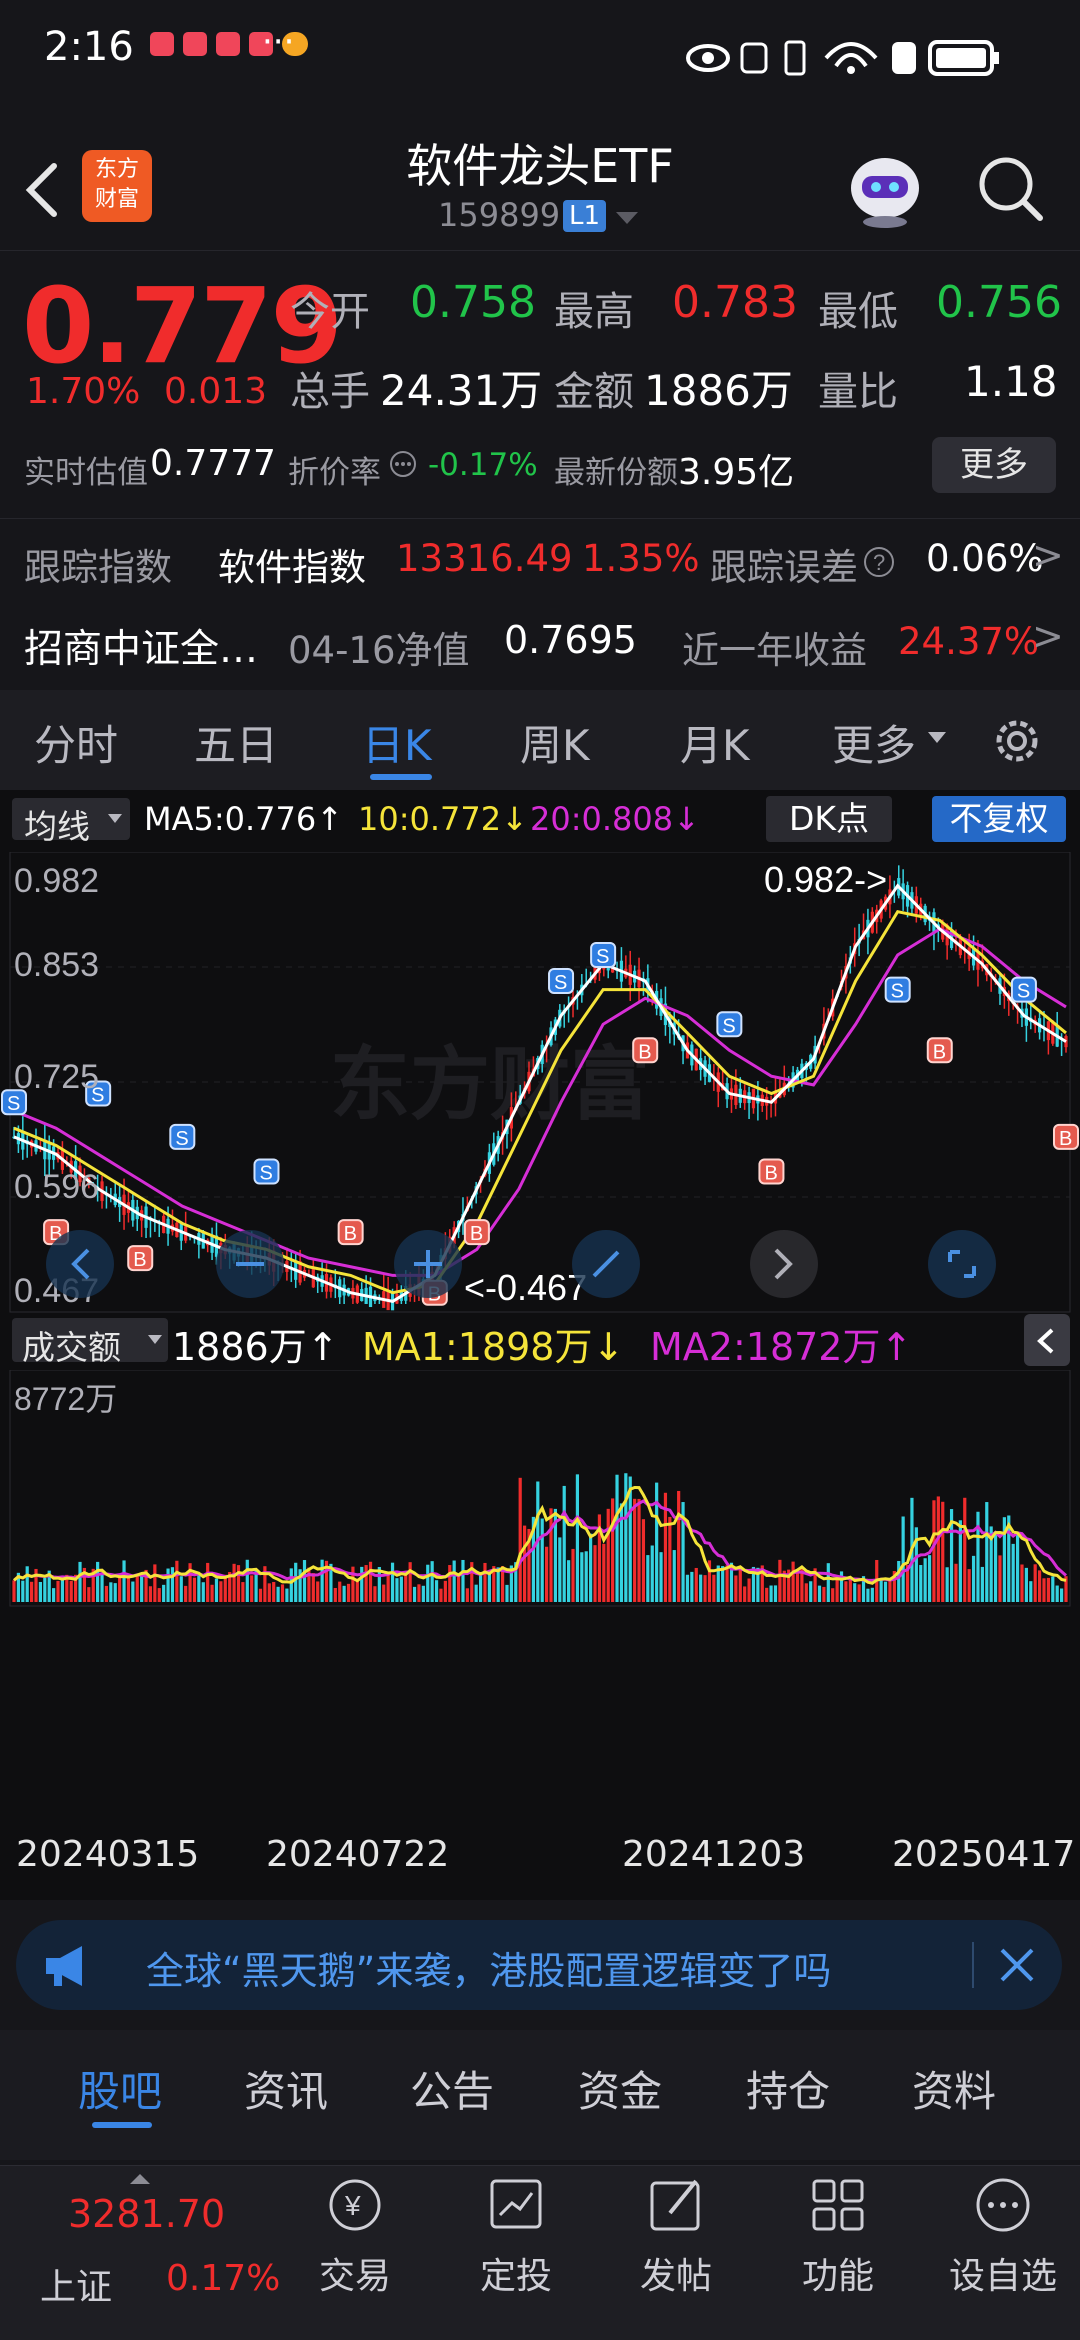 This screenshot has height=2340, width=1080. What do you see at coordinates (539, 1965) in the screenshot?
I see `news-banner: 全球“黑天鹅”来袭，港股配置逻辑变了吗` at bounding box center [539, 1965].